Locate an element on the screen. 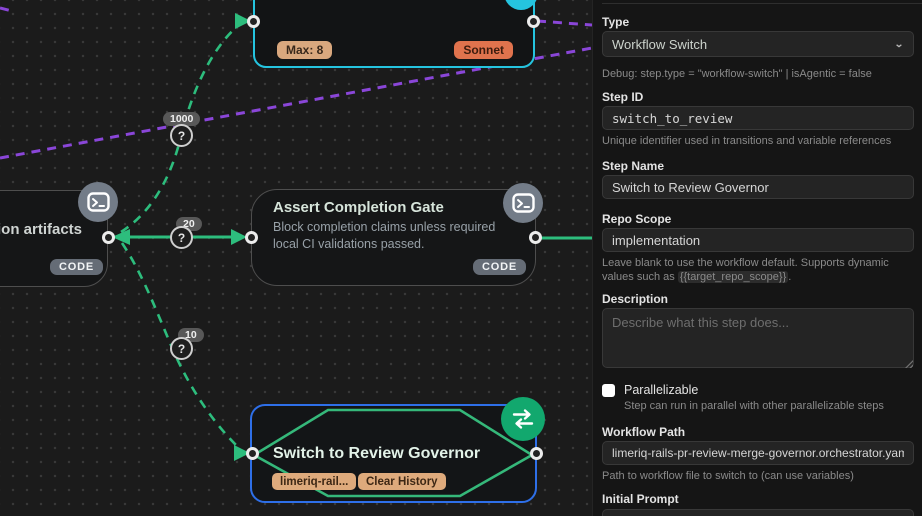 This screenshot has height=516, width=922. edge-purple-corner is located at coordinates (6, 9).